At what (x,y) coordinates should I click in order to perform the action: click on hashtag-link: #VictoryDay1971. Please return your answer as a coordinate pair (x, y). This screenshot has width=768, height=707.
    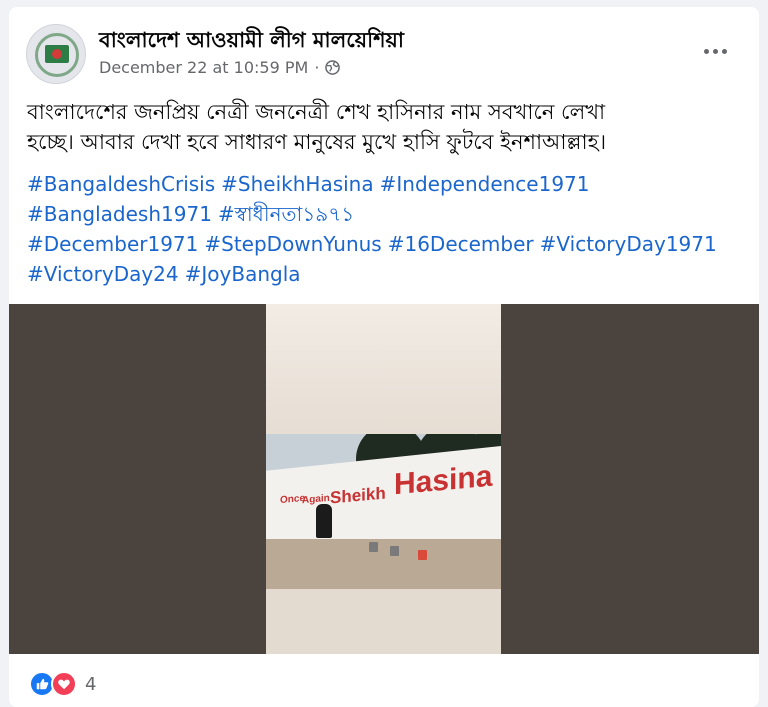
    Looking at the image, I should click on (628, 244).